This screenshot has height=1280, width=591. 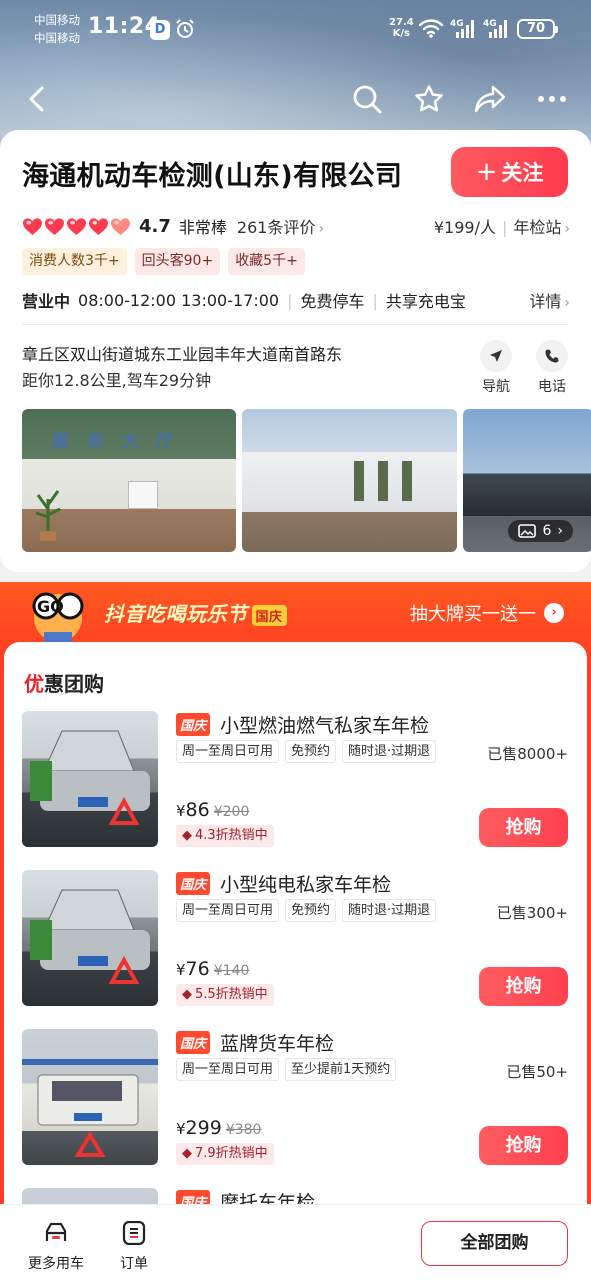 I want to click on signal-icon-2: 4G, so click(x=495, y=28).